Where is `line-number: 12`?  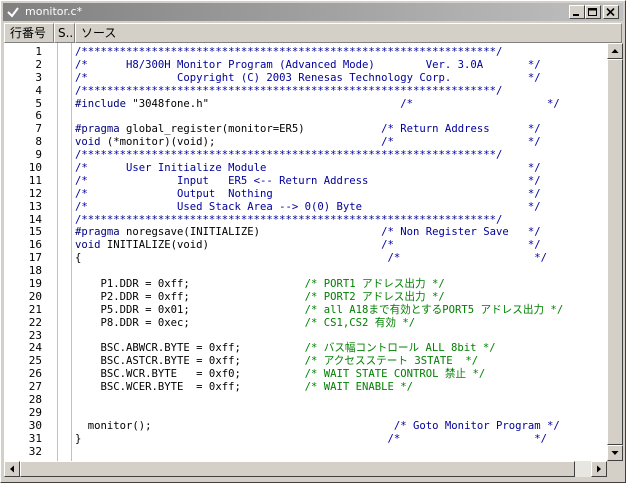
line-number: 12 is located at coordinates (35, 193).